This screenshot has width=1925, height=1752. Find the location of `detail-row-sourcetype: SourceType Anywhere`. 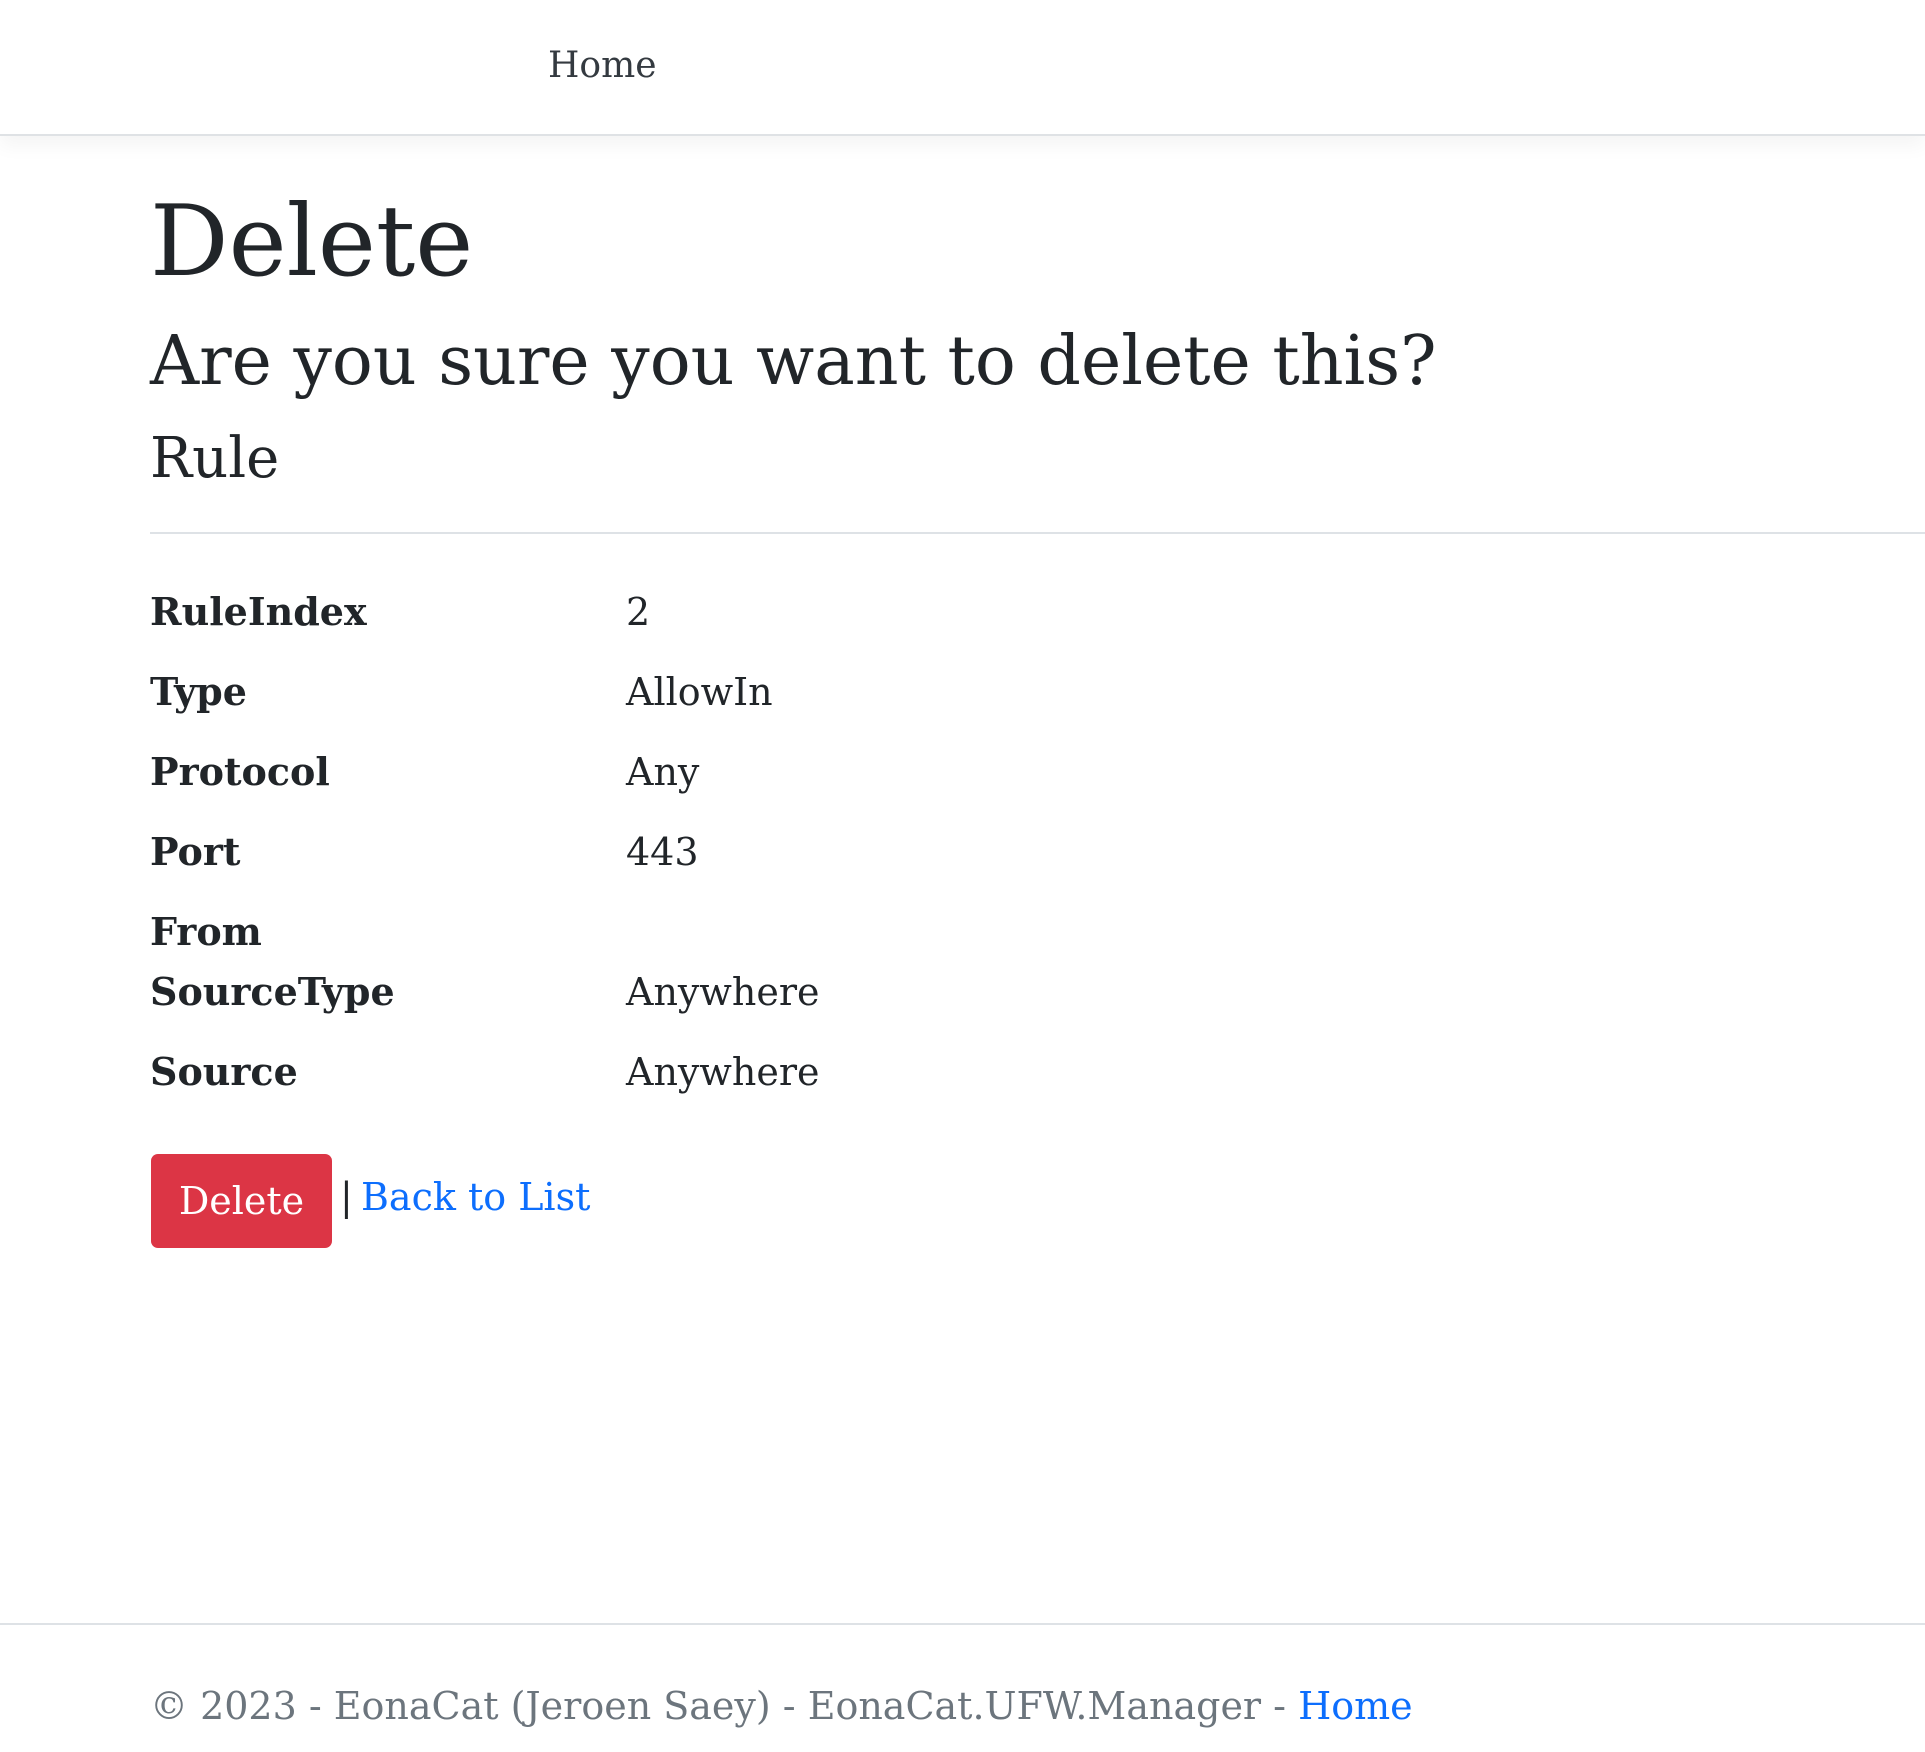

detail-row-sourcetype: SourceType Anywhere is located at coordinates (650, 992).